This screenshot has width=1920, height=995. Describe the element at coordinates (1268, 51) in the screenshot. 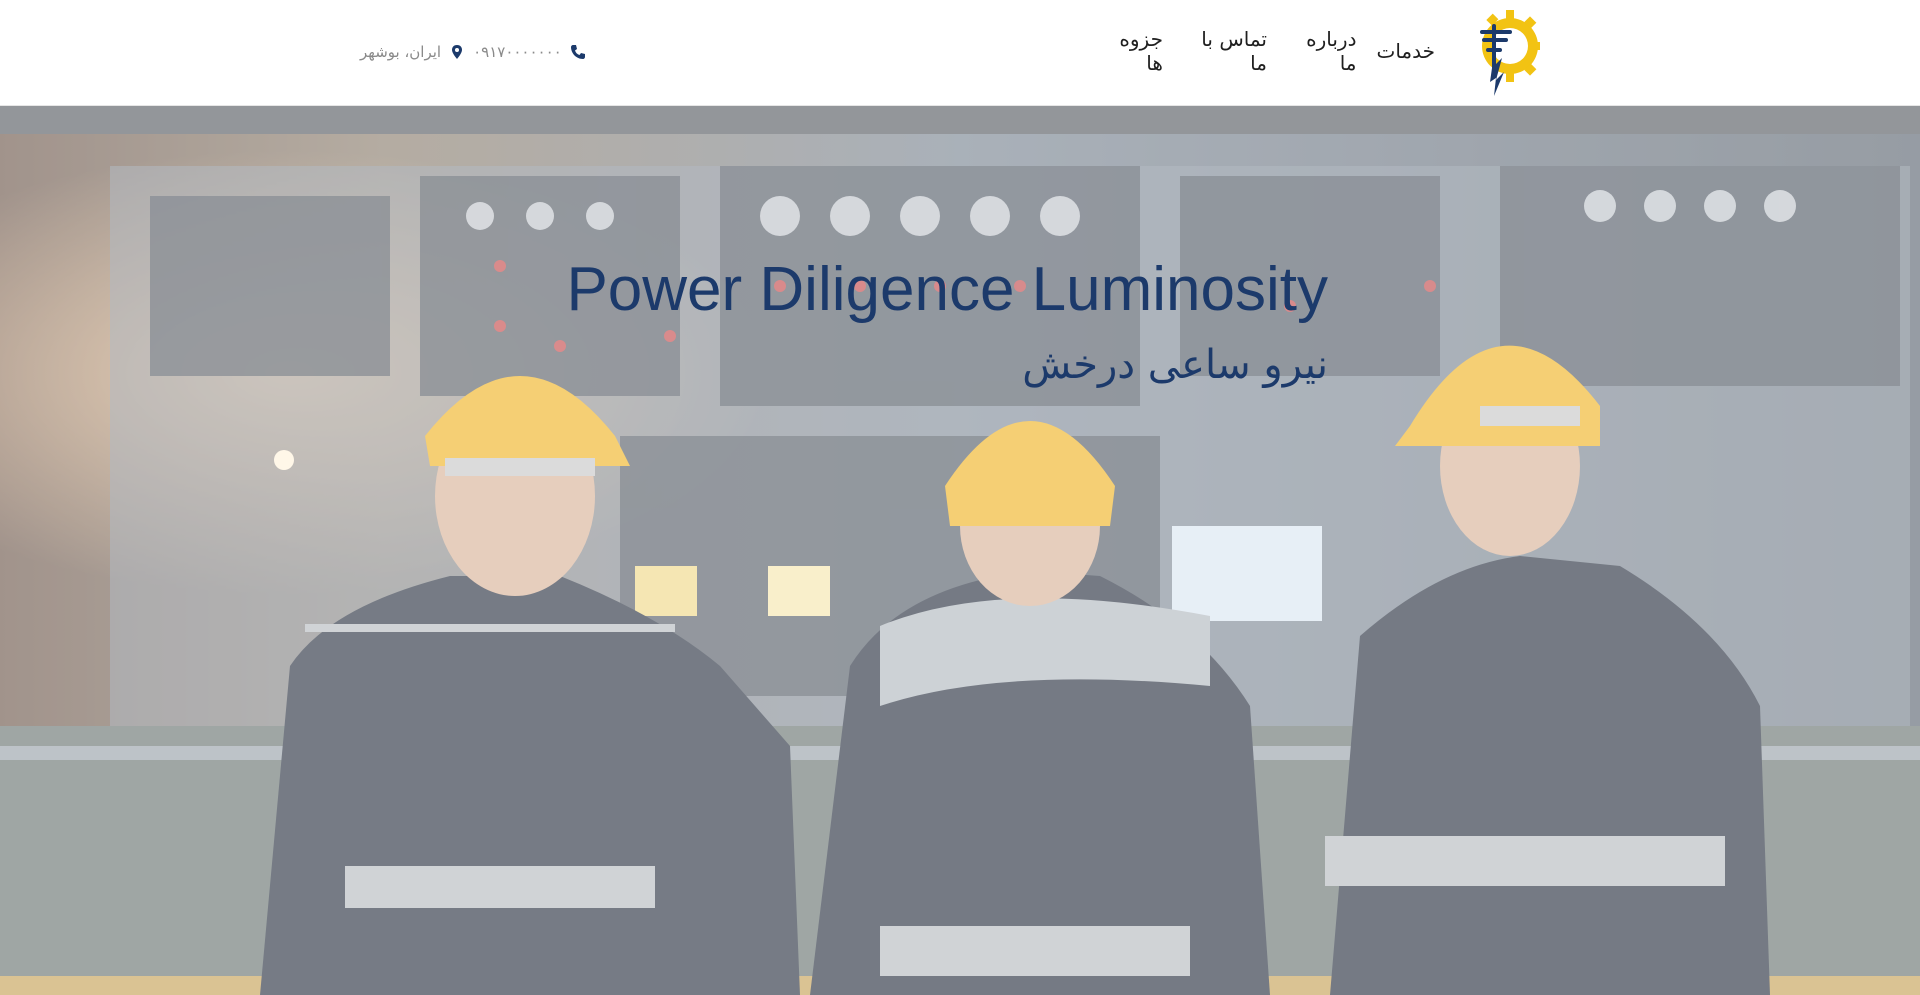

I see `main-nav: خدمات درباره ما تماس با ما جزوه ها` at that location.